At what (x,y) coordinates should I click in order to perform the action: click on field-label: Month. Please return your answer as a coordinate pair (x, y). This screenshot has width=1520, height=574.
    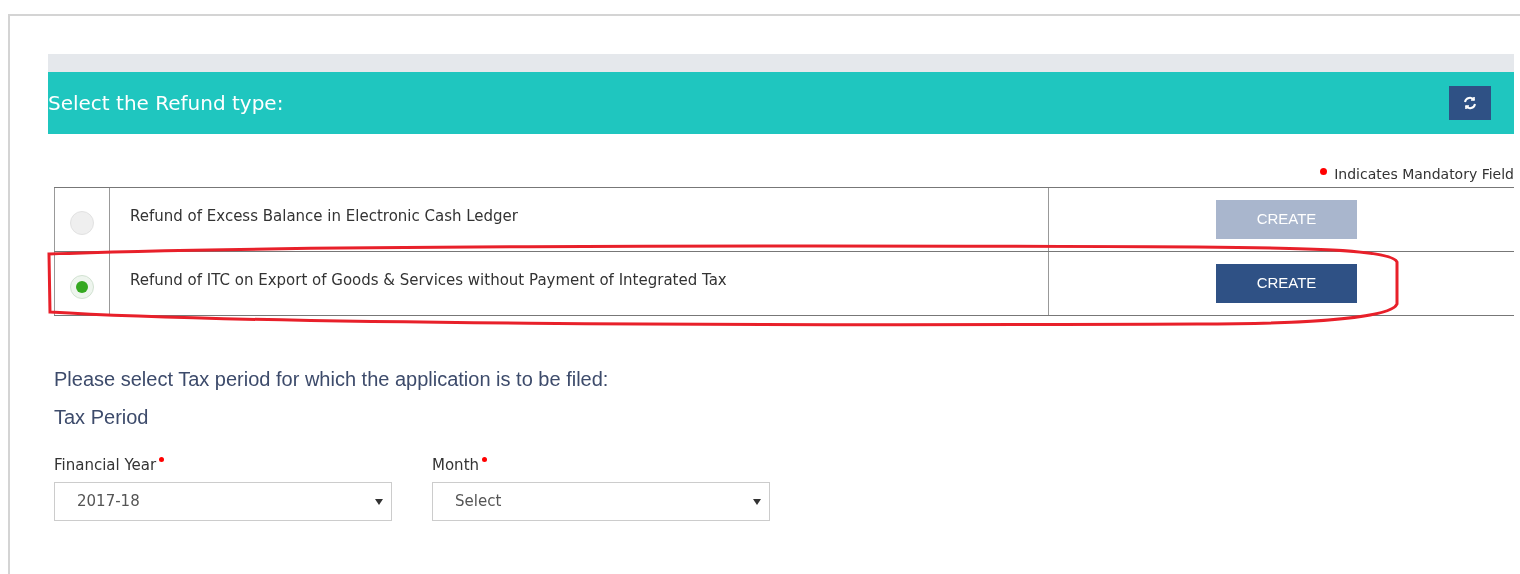
    Looking at the image, I should click on (455, 465).